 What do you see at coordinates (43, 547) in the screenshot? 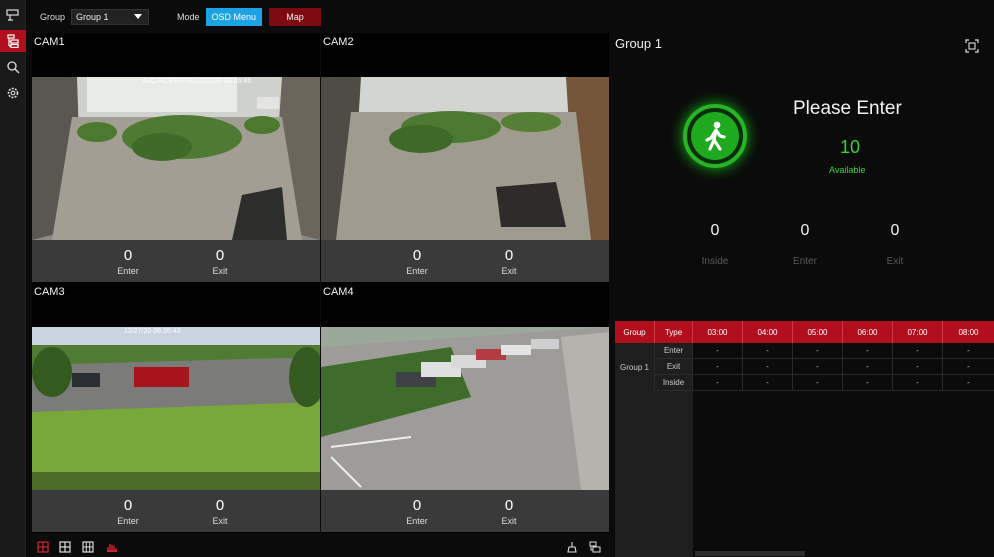
I see `layout-4-icon` at bounding box center [43, 547].